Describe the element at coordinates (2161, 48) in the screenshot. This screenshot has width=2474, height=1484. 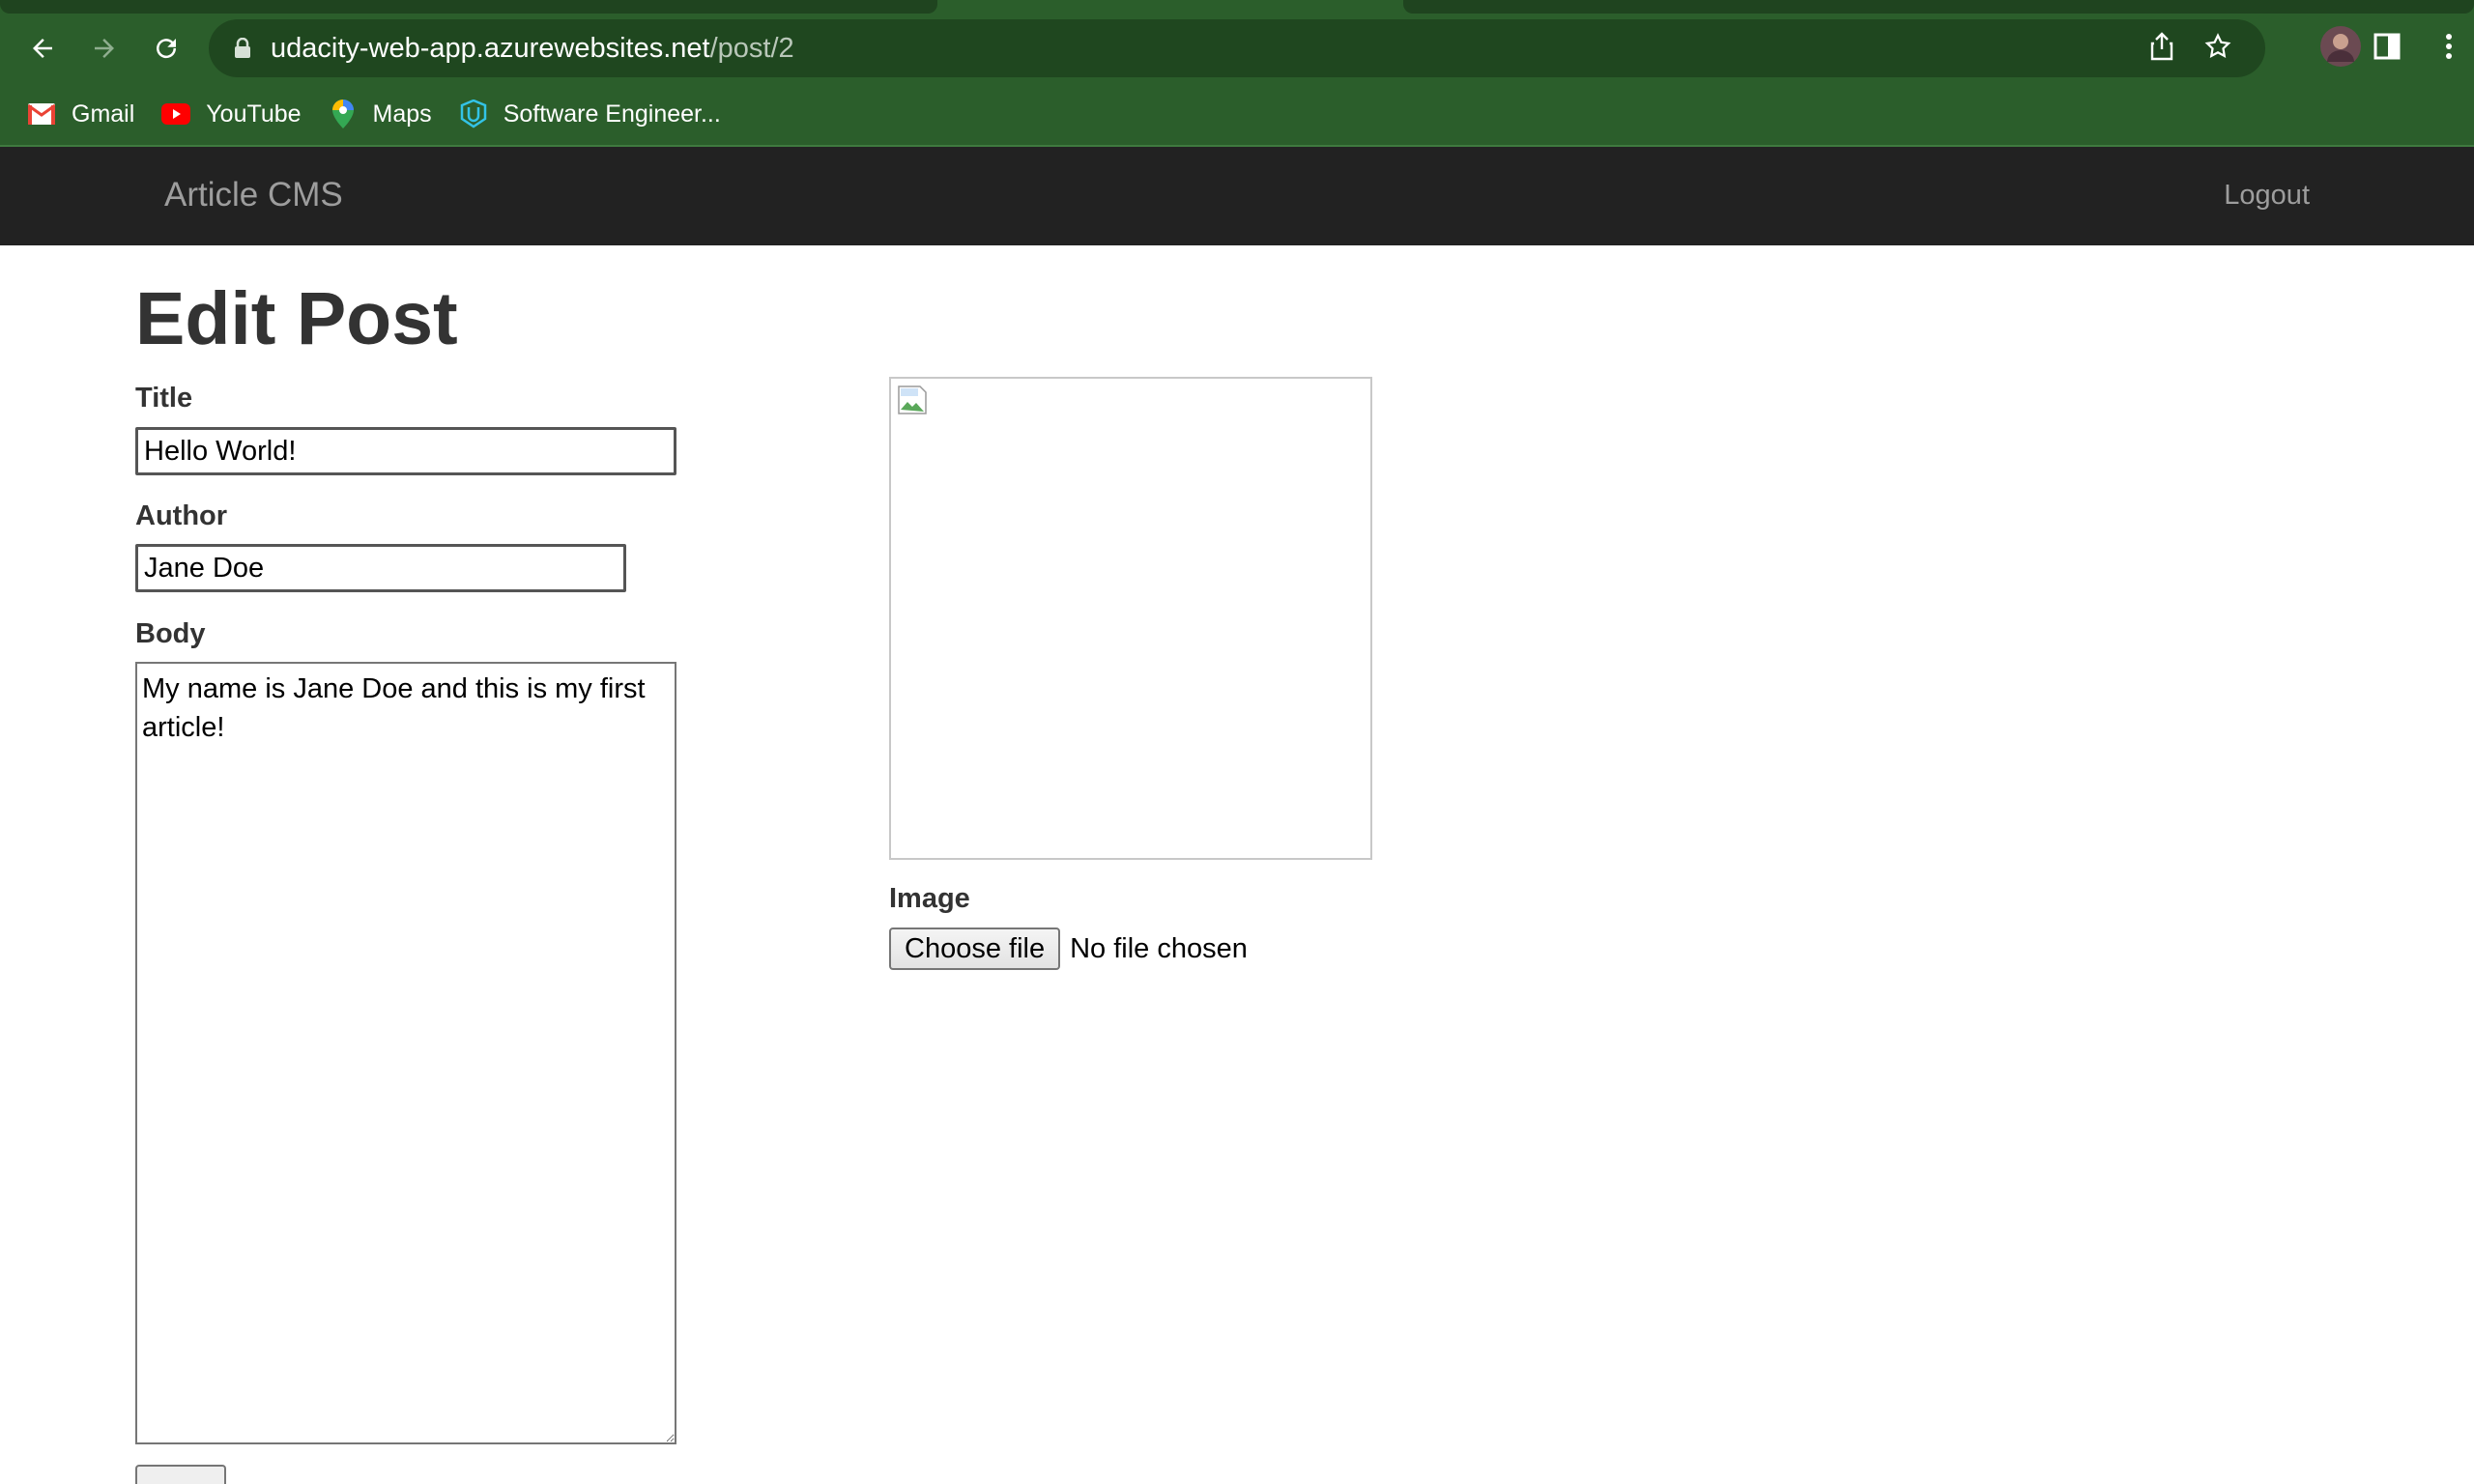
I see `share-icon` at that location.